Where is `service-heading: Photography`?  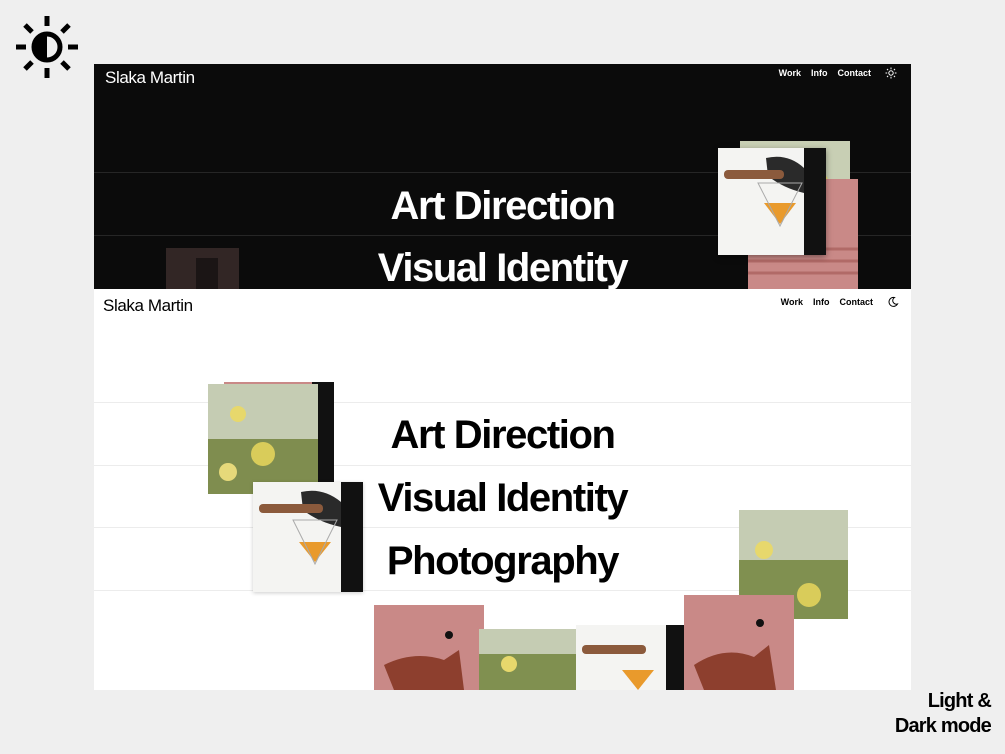 service-heading: Photography is located at coordinates (502, 561).